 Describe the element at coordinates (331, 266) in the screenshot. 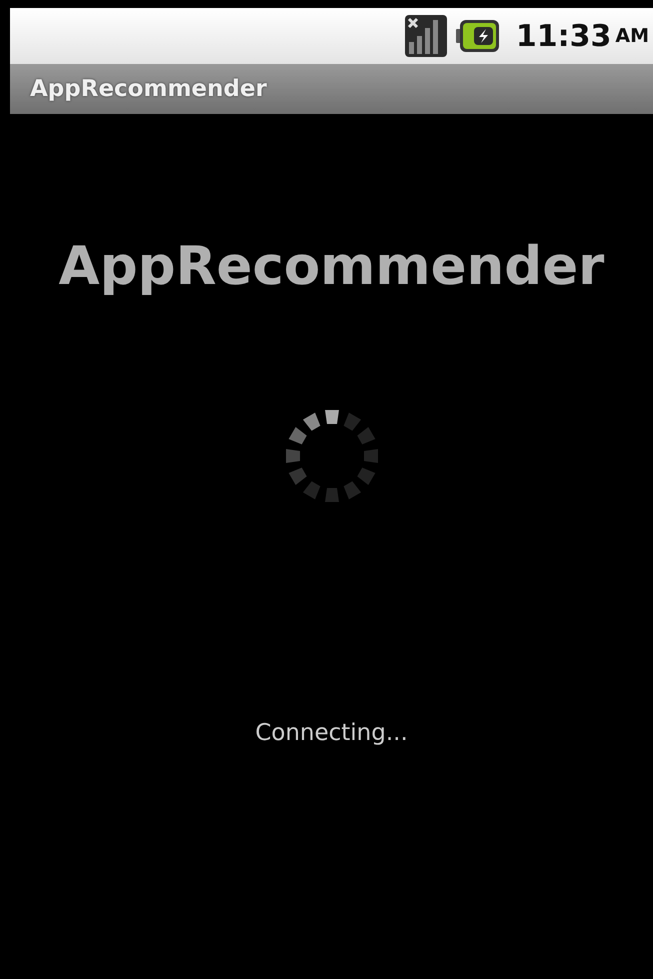

I see `app-heading: AppRecommender` at that location.